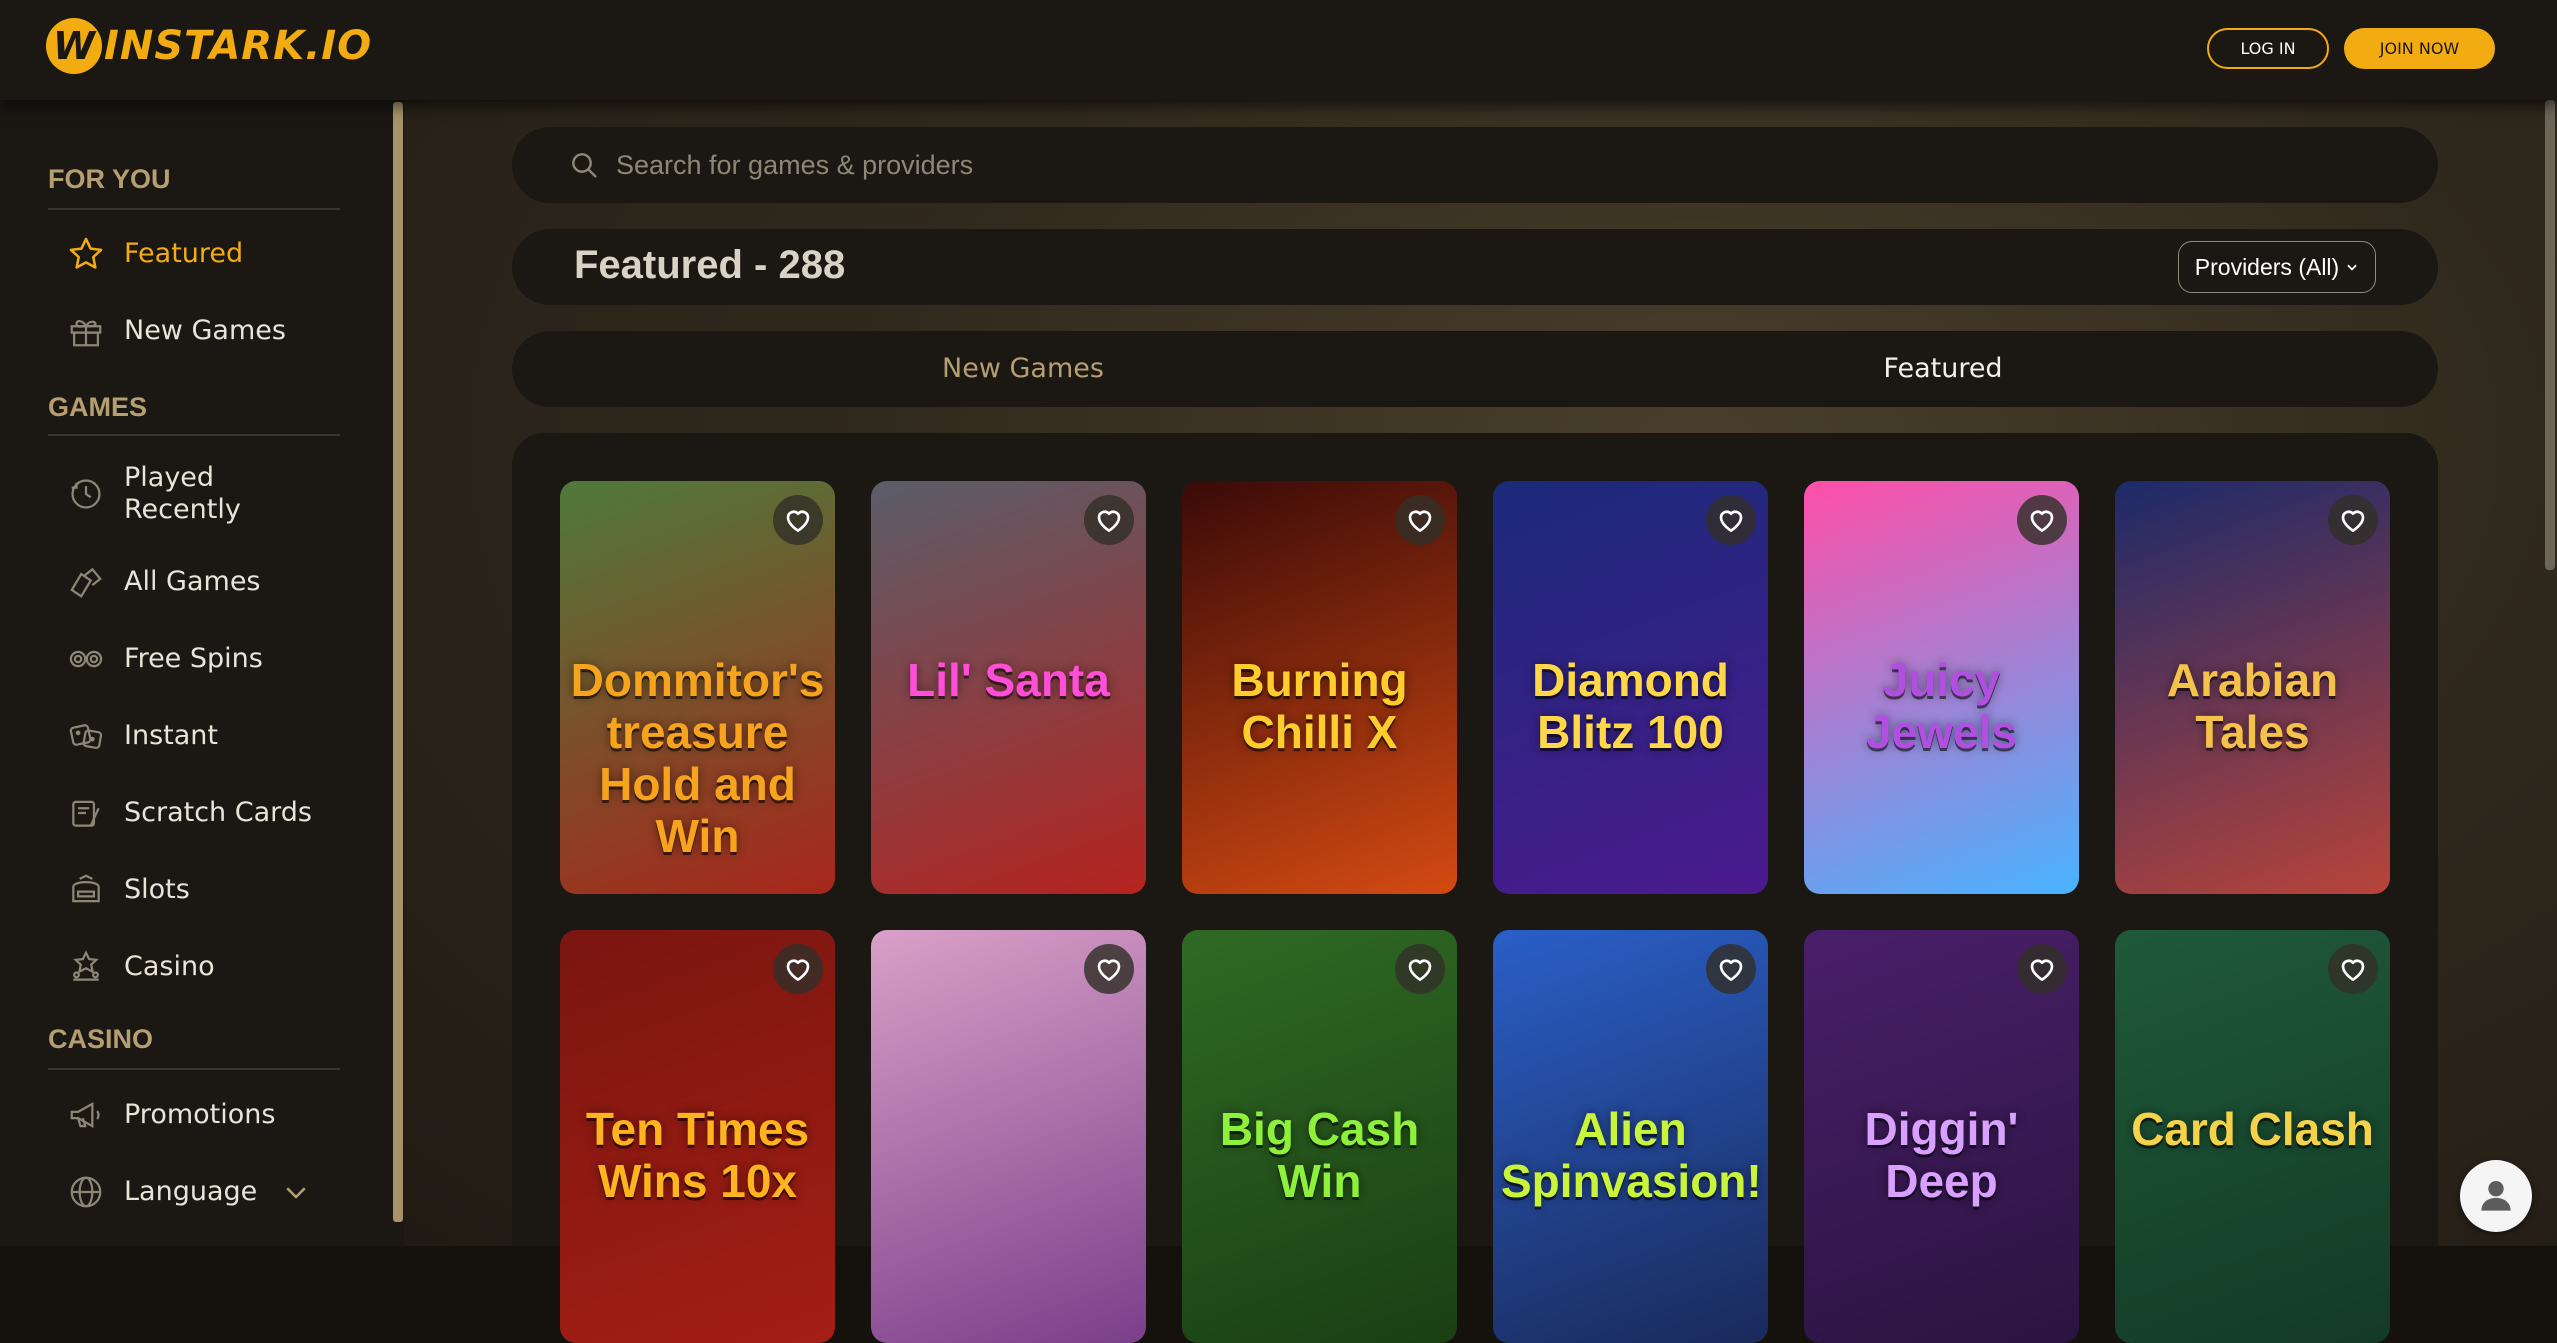 This screenshot has width=2557, height=1343. What do you see at coordinates (2419, 48) in the screenshot?
I see `join-now-button: JOIN NOW` at bounding box center [2419, 48].